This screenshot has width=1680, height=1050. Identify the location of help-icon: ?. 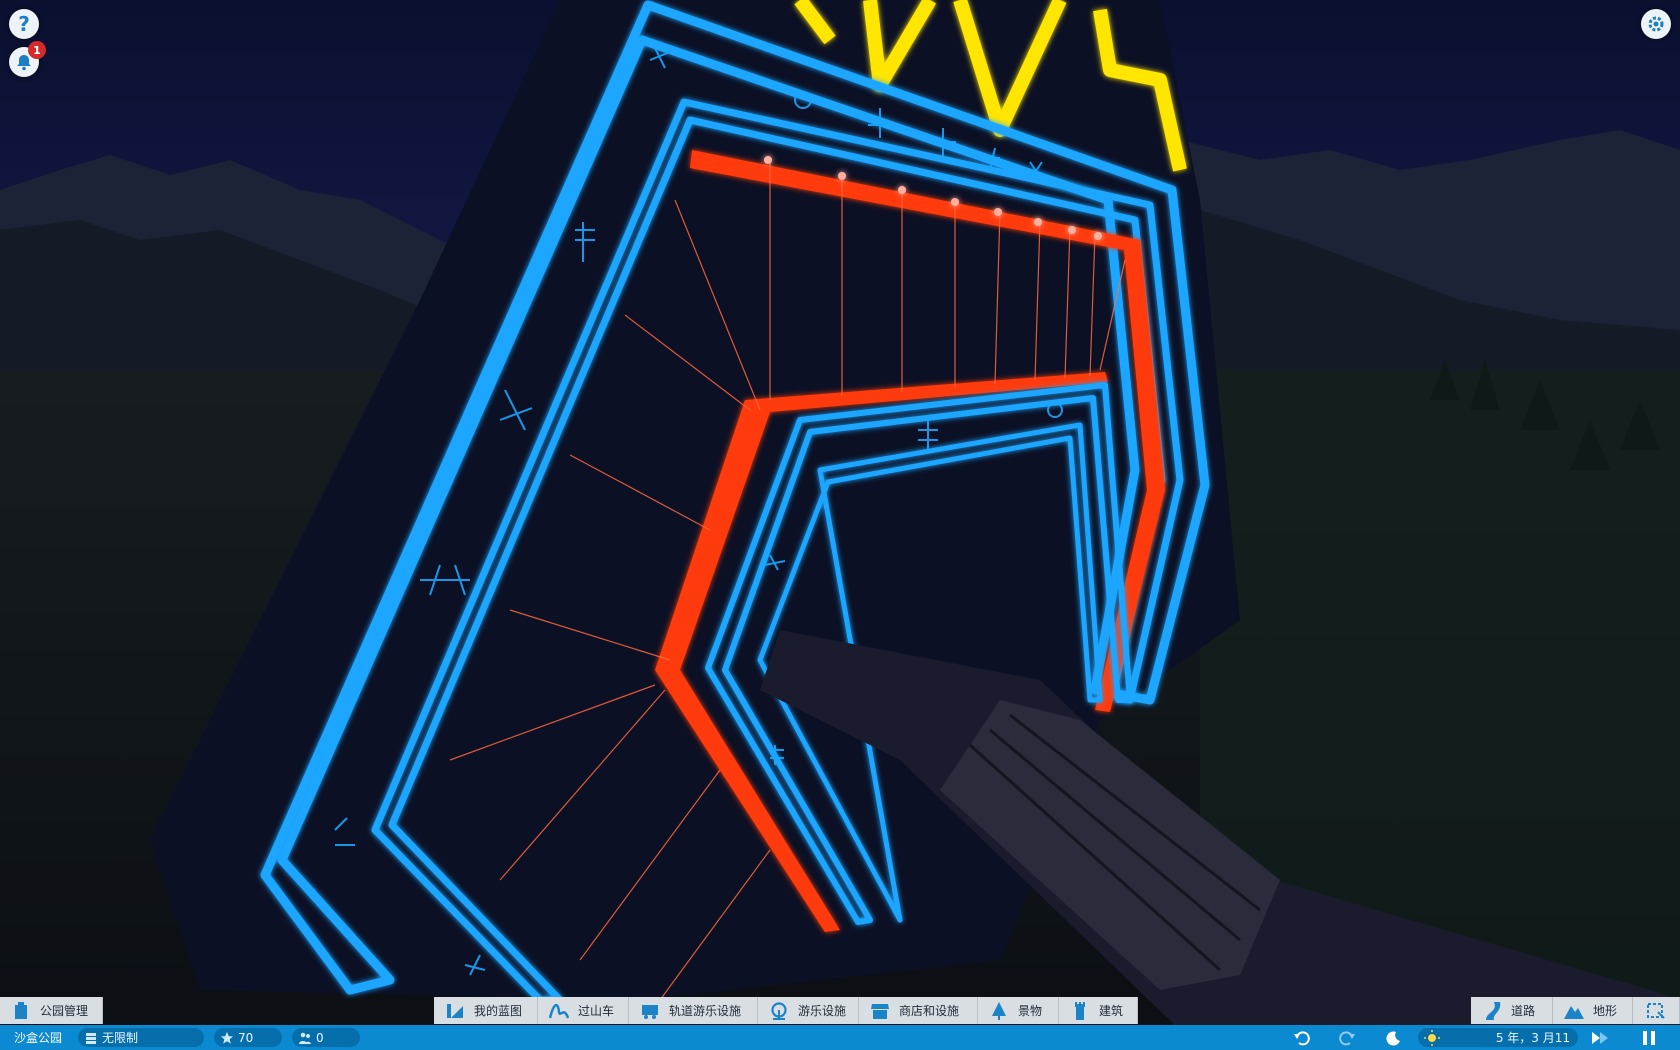
(24, 24).